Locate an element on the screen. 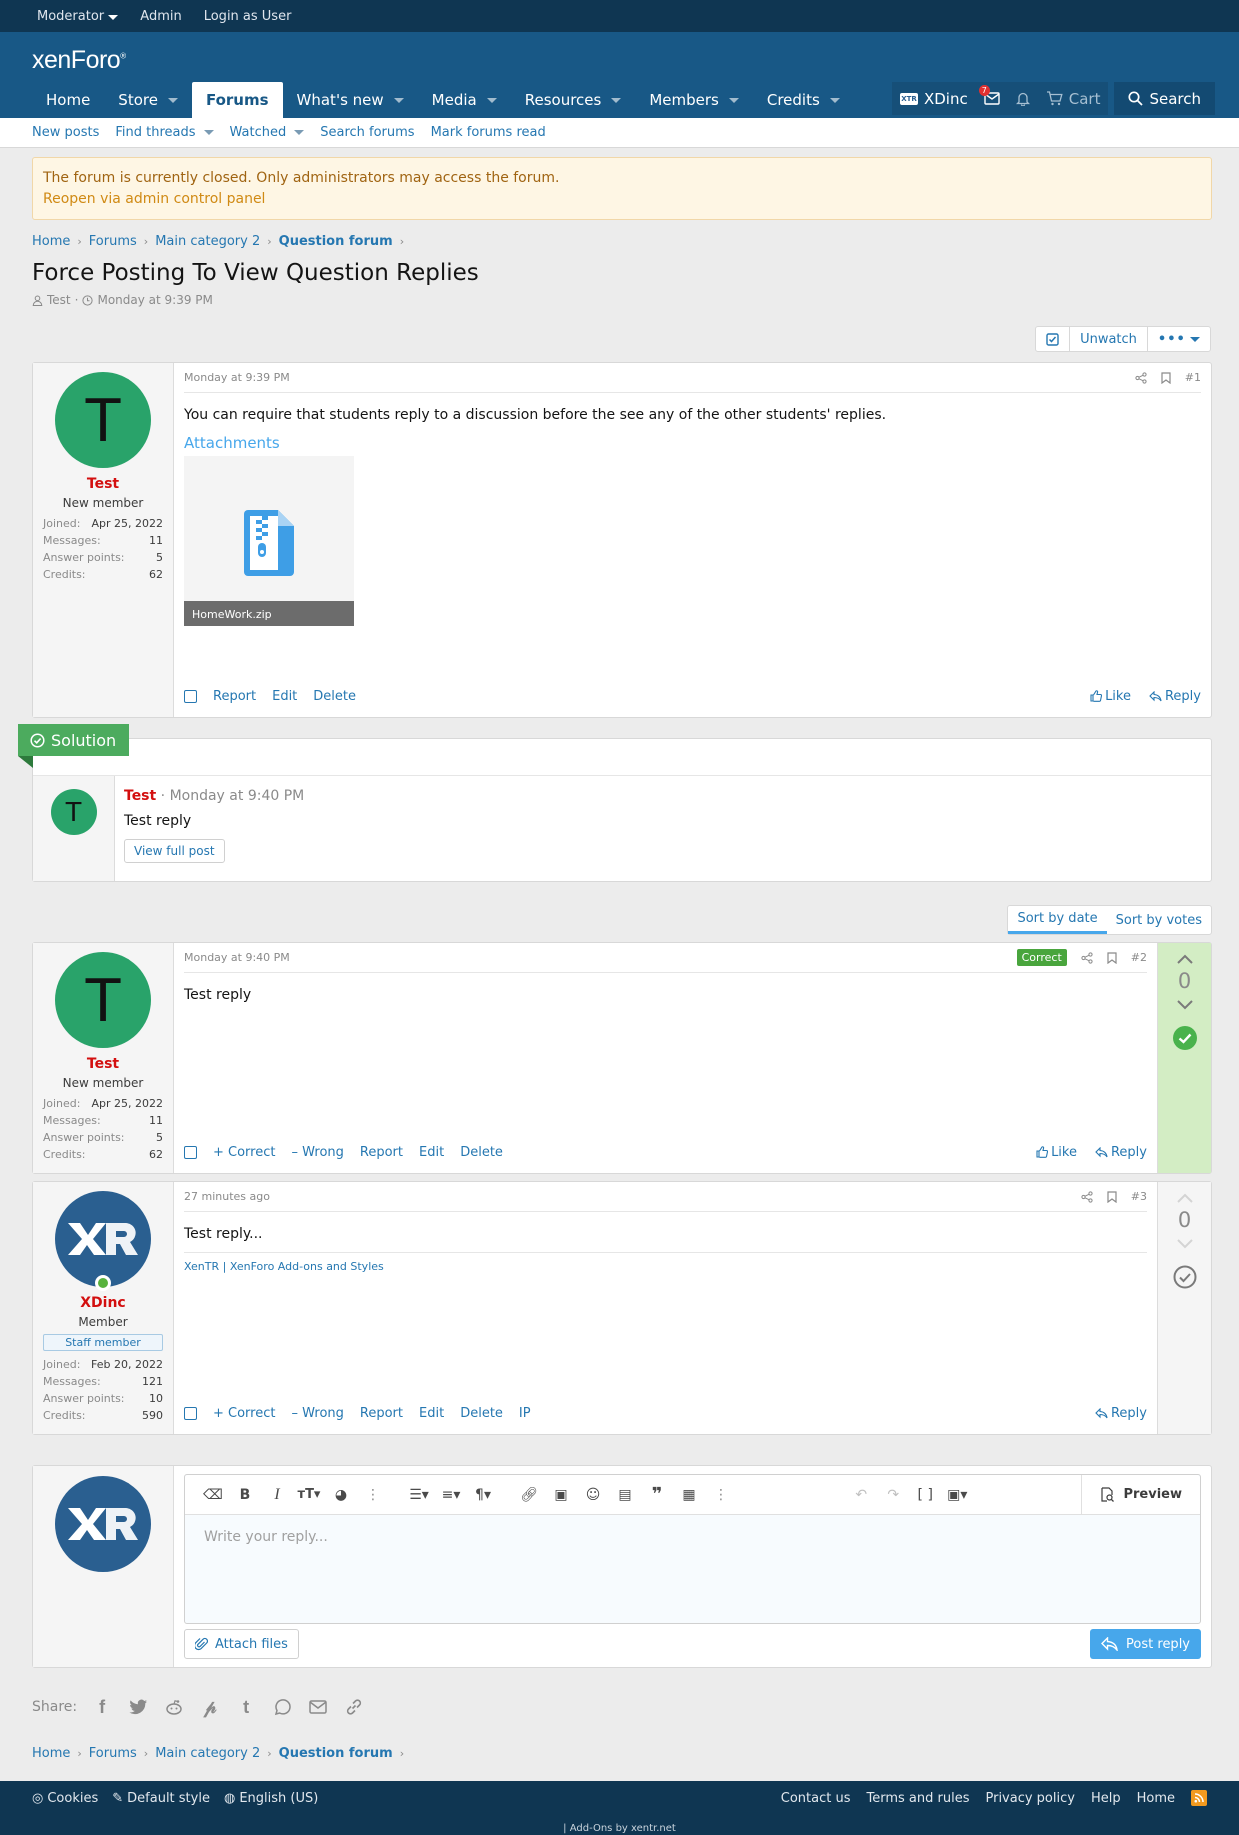  post-number: #1 is located at coordinates (1193, 377).